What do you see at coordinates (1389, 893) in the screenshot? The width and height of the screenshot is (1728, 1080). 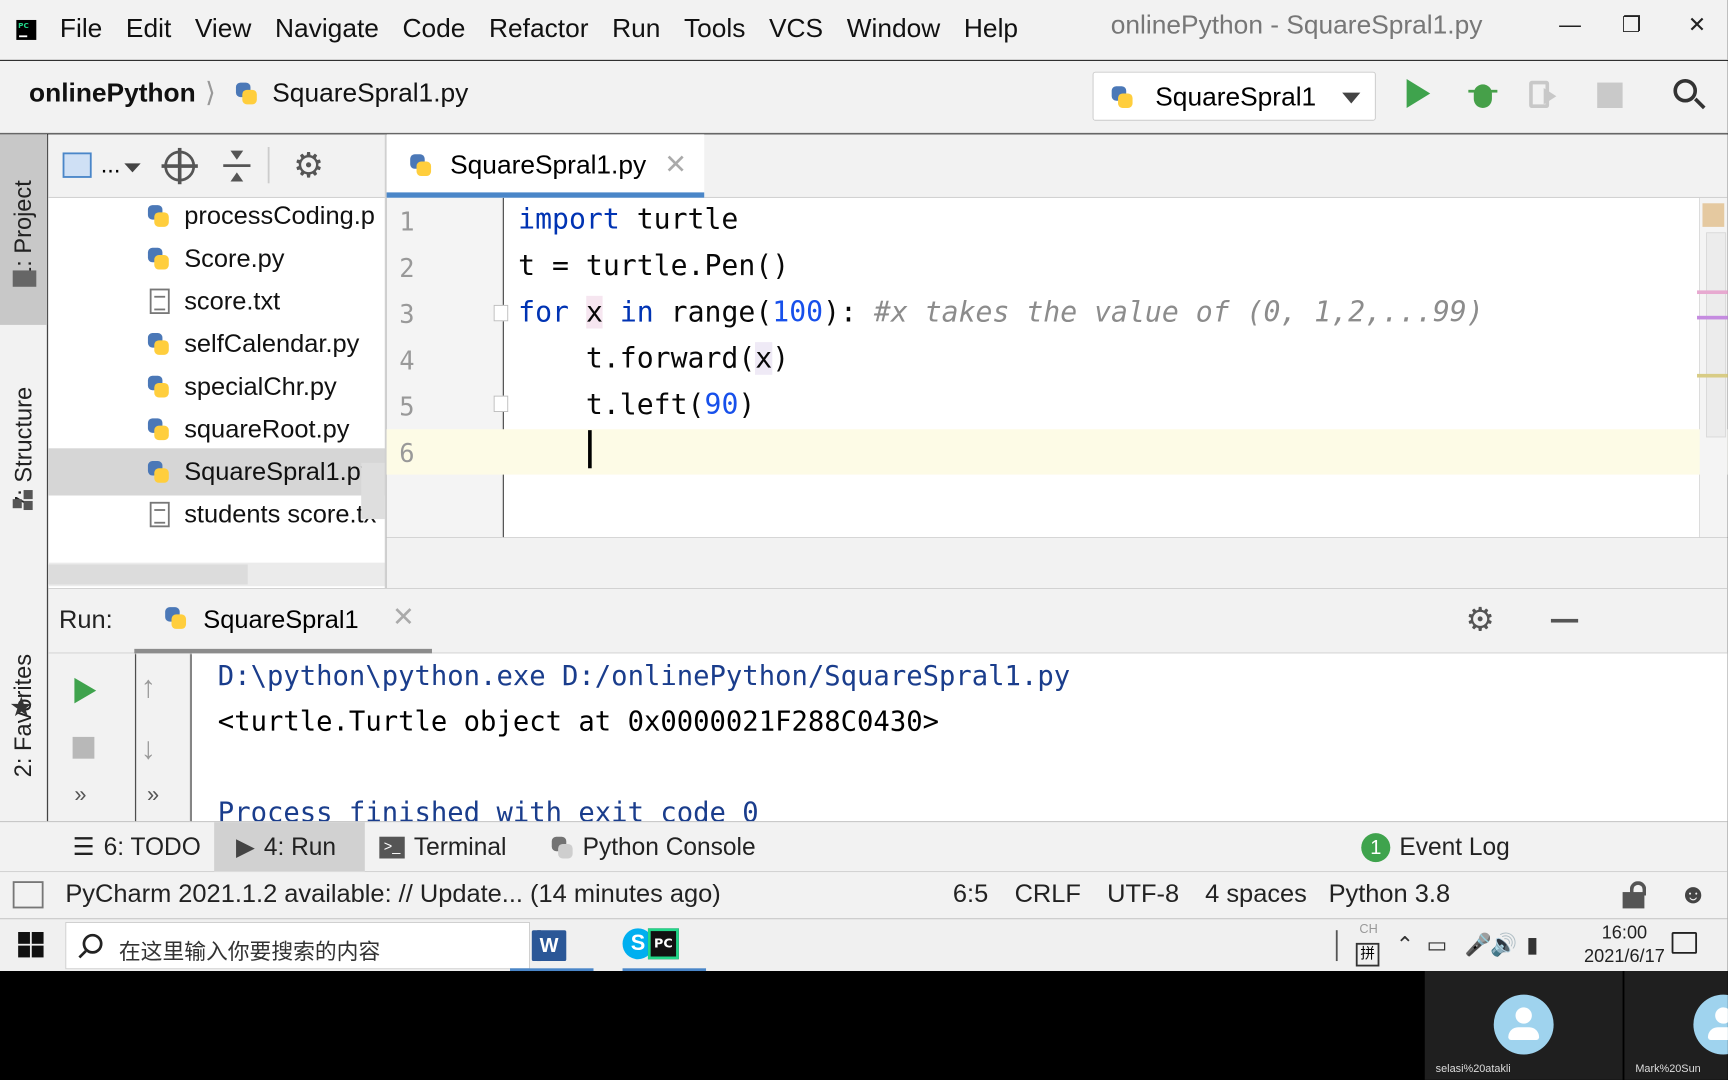 I see `python-interpreter: Python 3.8` at bounding box center [1389, 893].